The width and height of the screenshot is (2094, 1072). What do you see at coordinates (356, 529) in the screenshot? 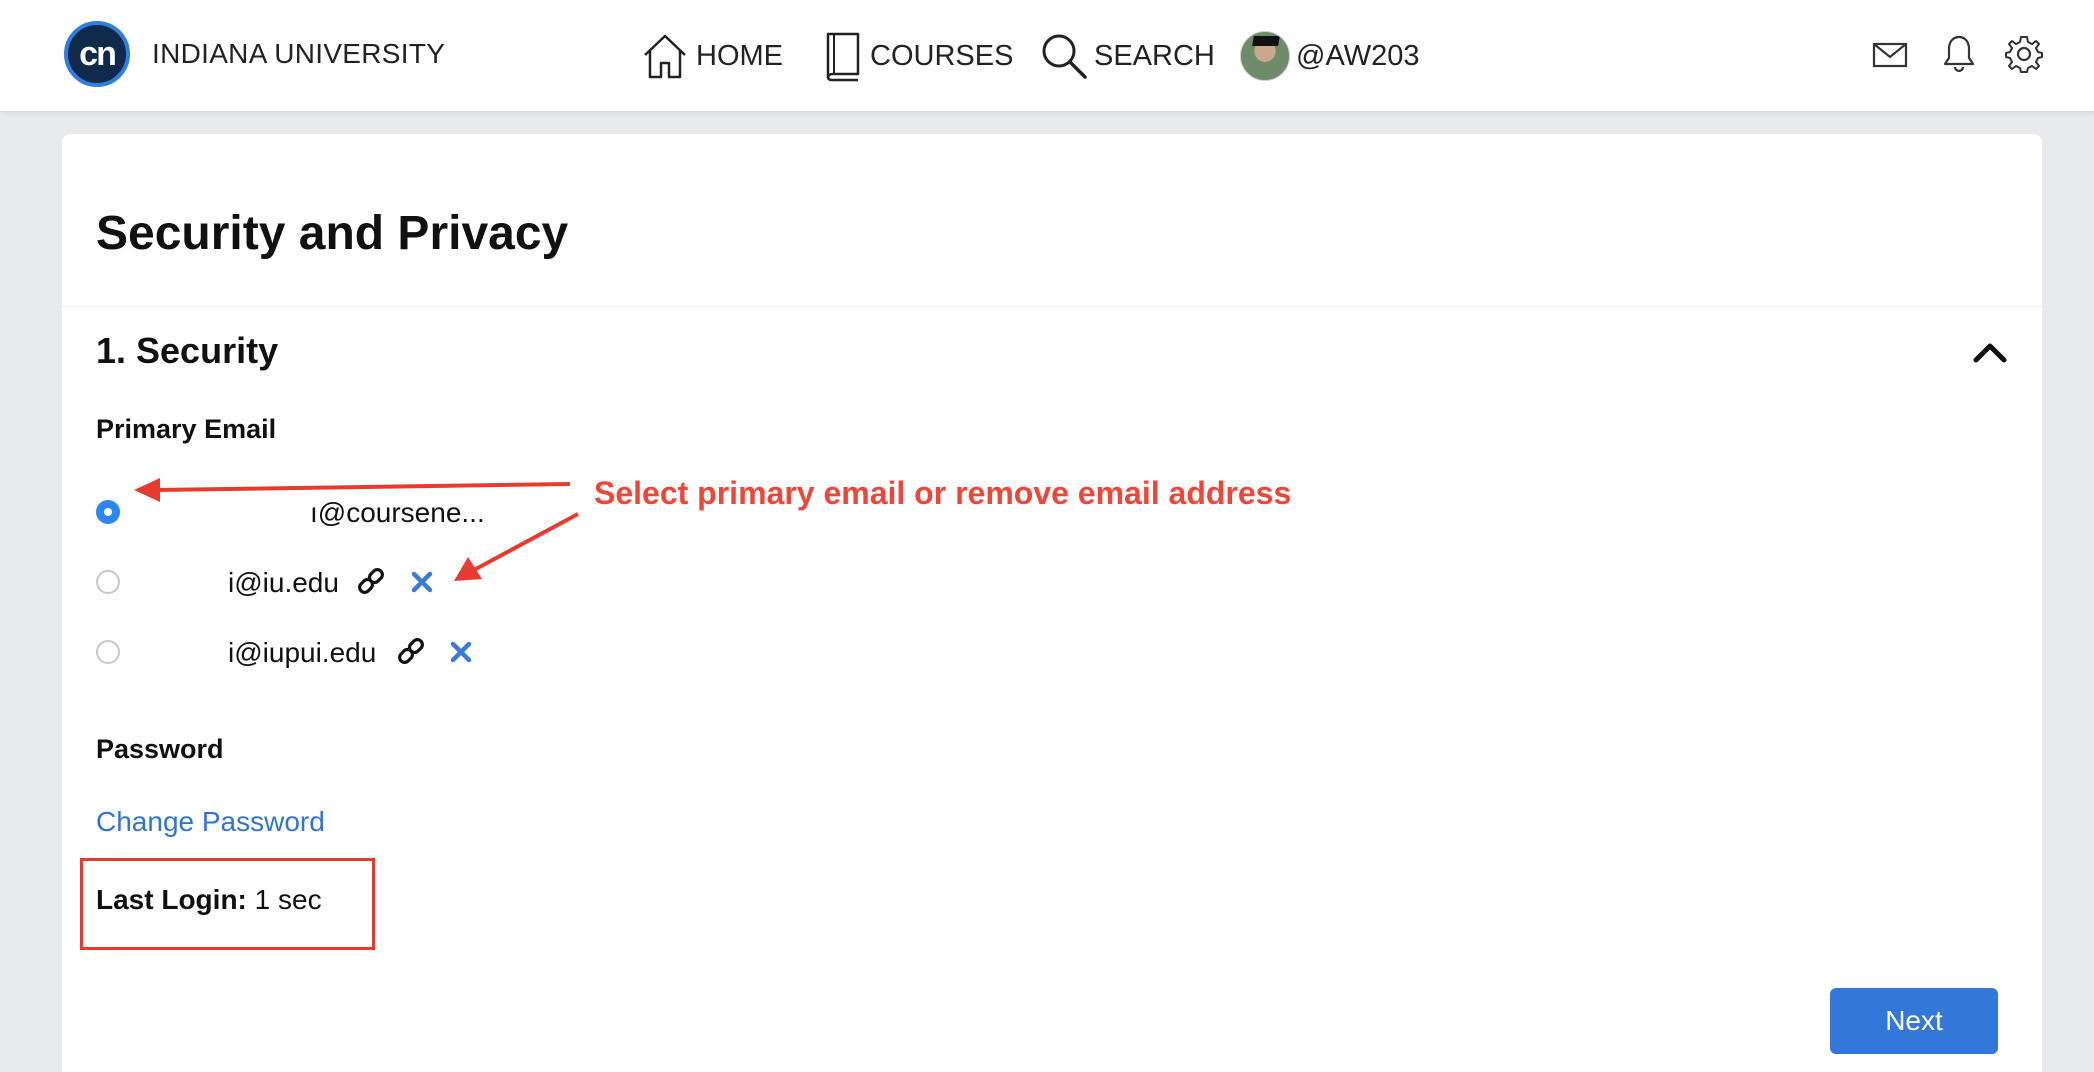
I see `annotation-arrows` at bounding box center [356, 529].